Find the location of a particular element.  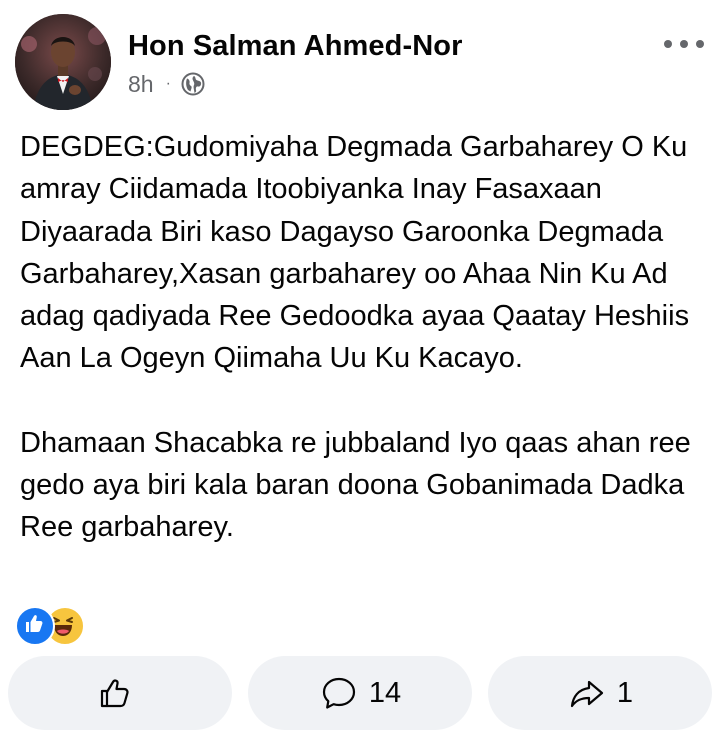

like-reaction-icon is located at coordinates (35, 626).